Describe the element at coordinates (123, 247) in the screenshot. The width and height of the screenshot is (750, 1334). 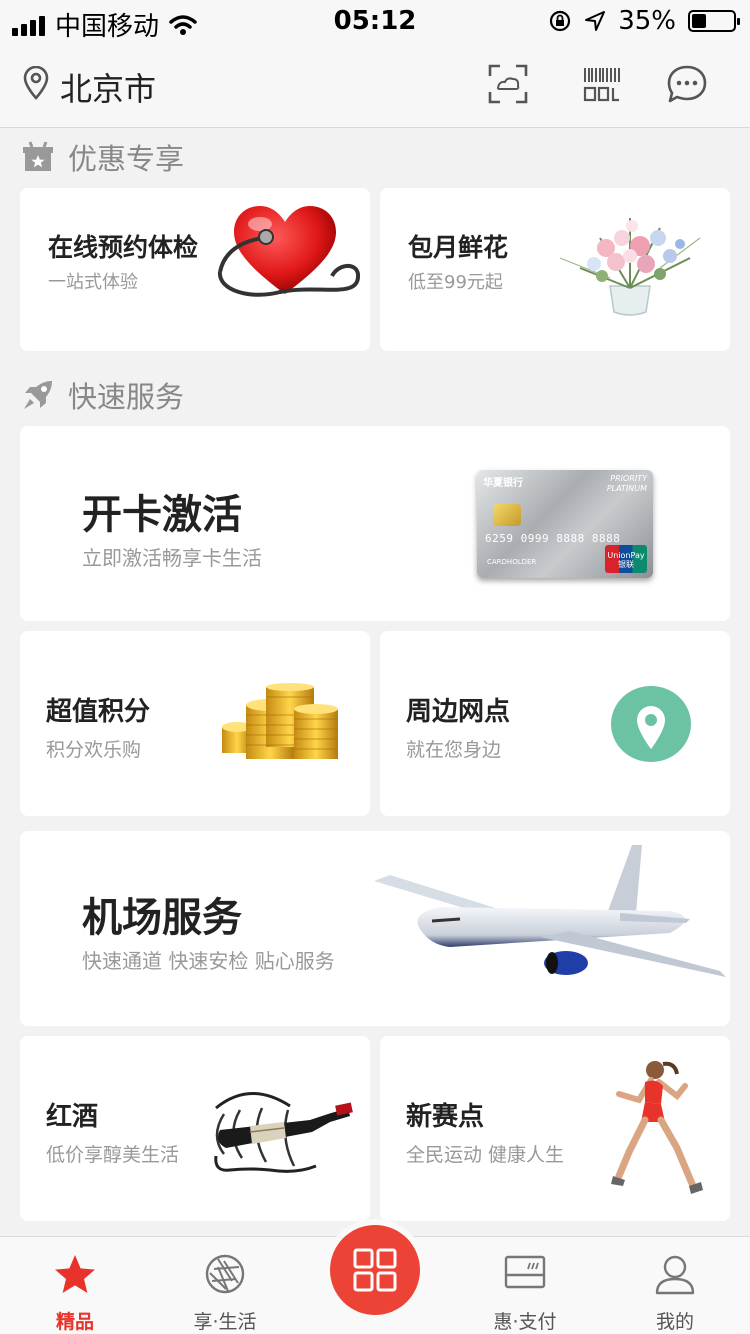
I see `card-health-check-title: 在线预约体检` at that location.